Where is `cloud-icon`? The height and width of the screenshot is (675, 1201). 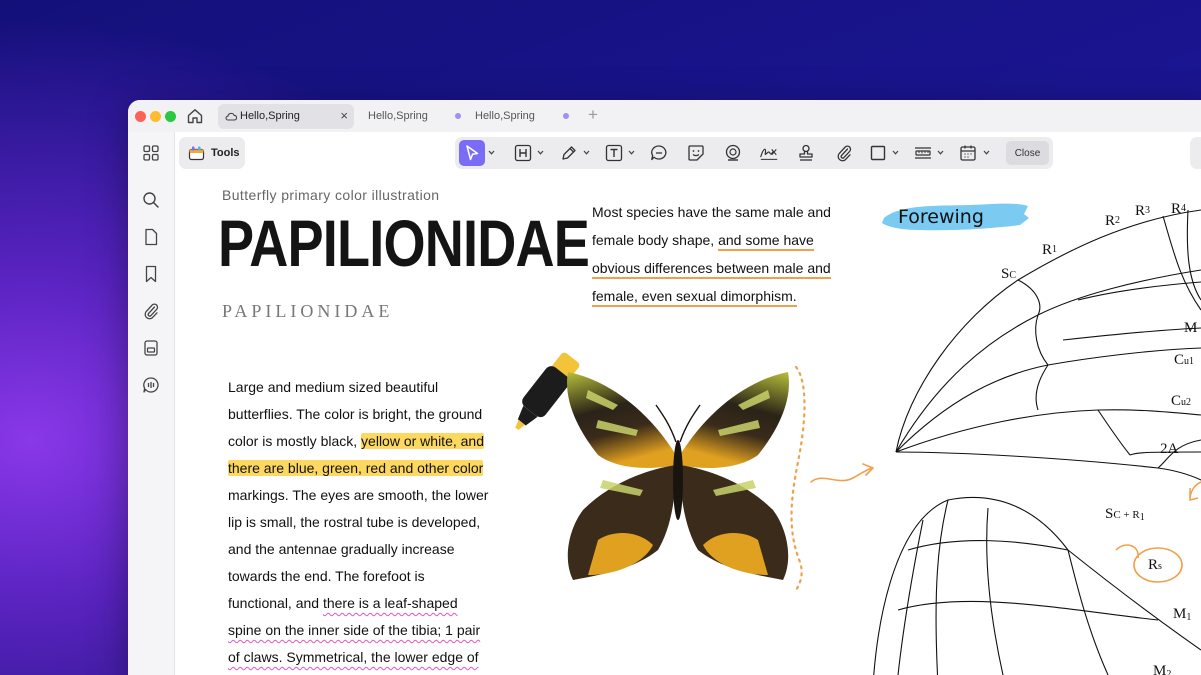
cloud-icon is located at coordinates (231, 116).